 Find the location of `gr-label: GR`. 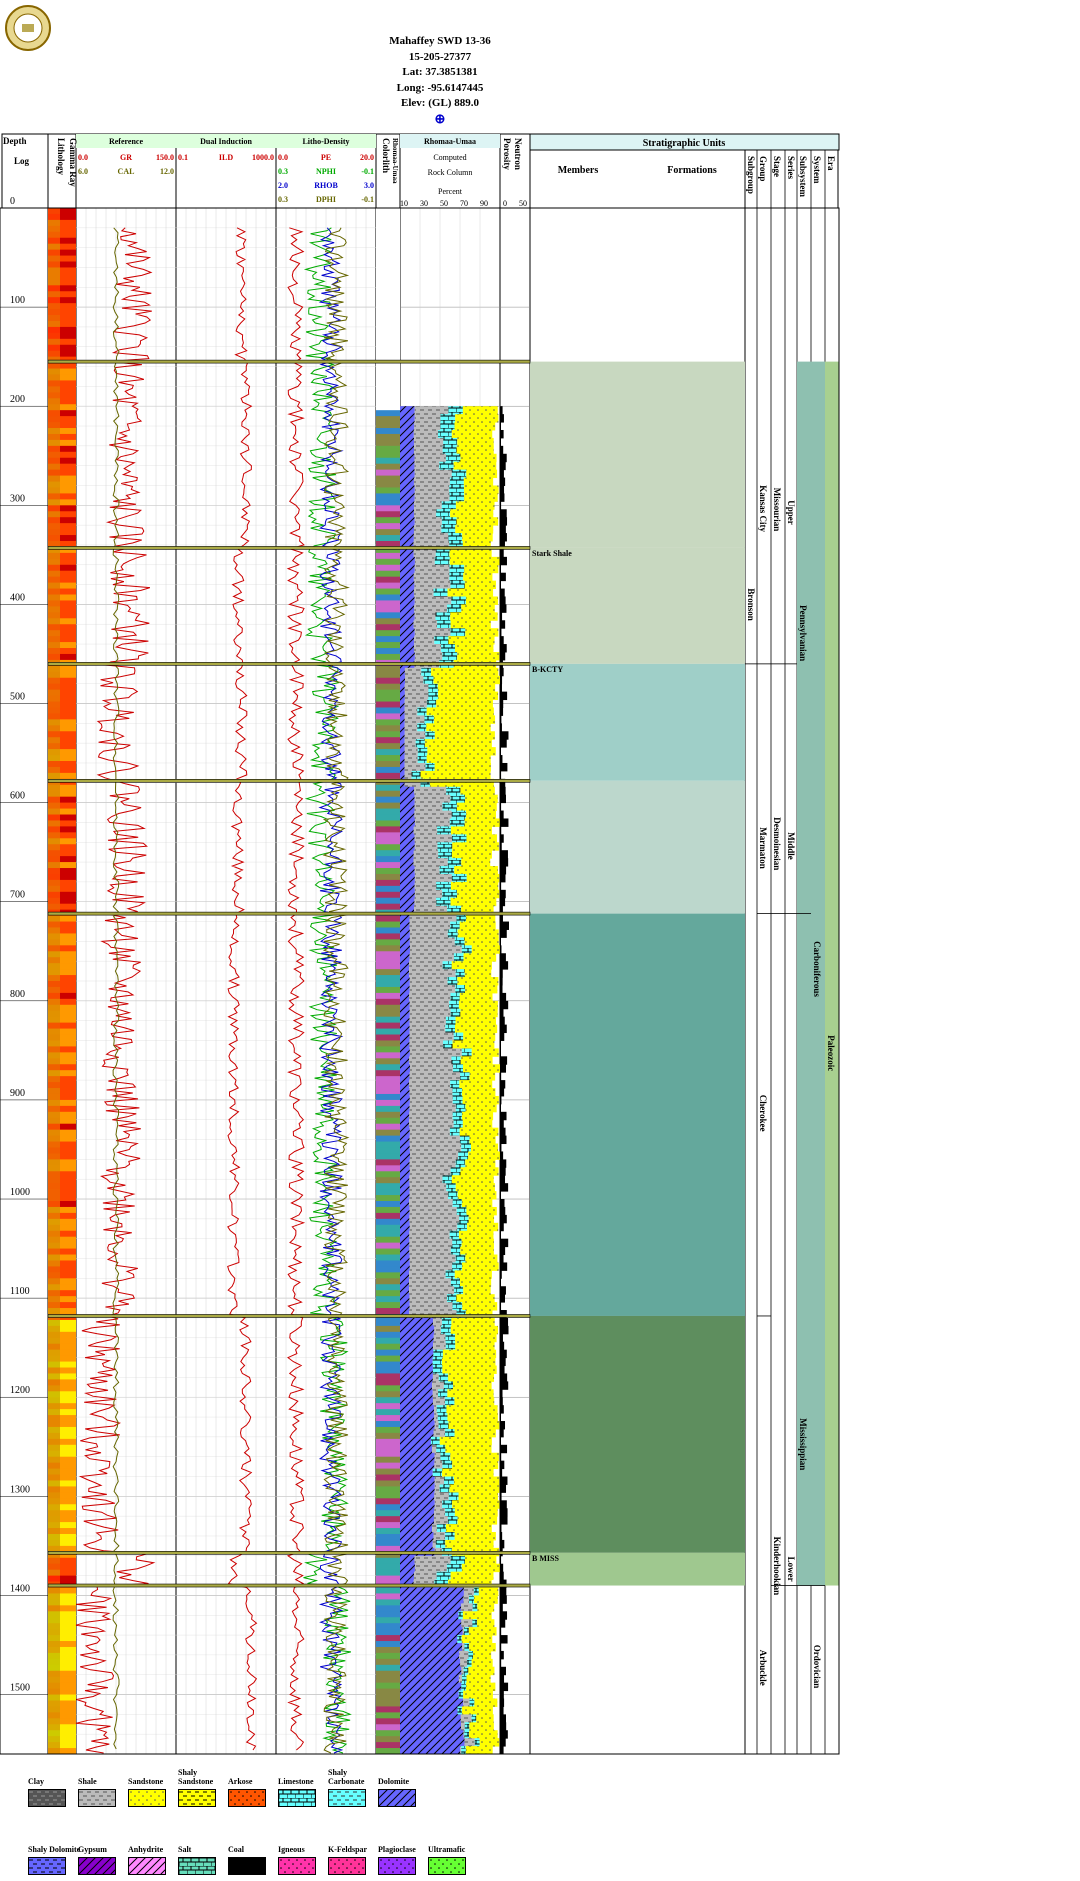

gr-label: GR is located at coordinates (126, 157).